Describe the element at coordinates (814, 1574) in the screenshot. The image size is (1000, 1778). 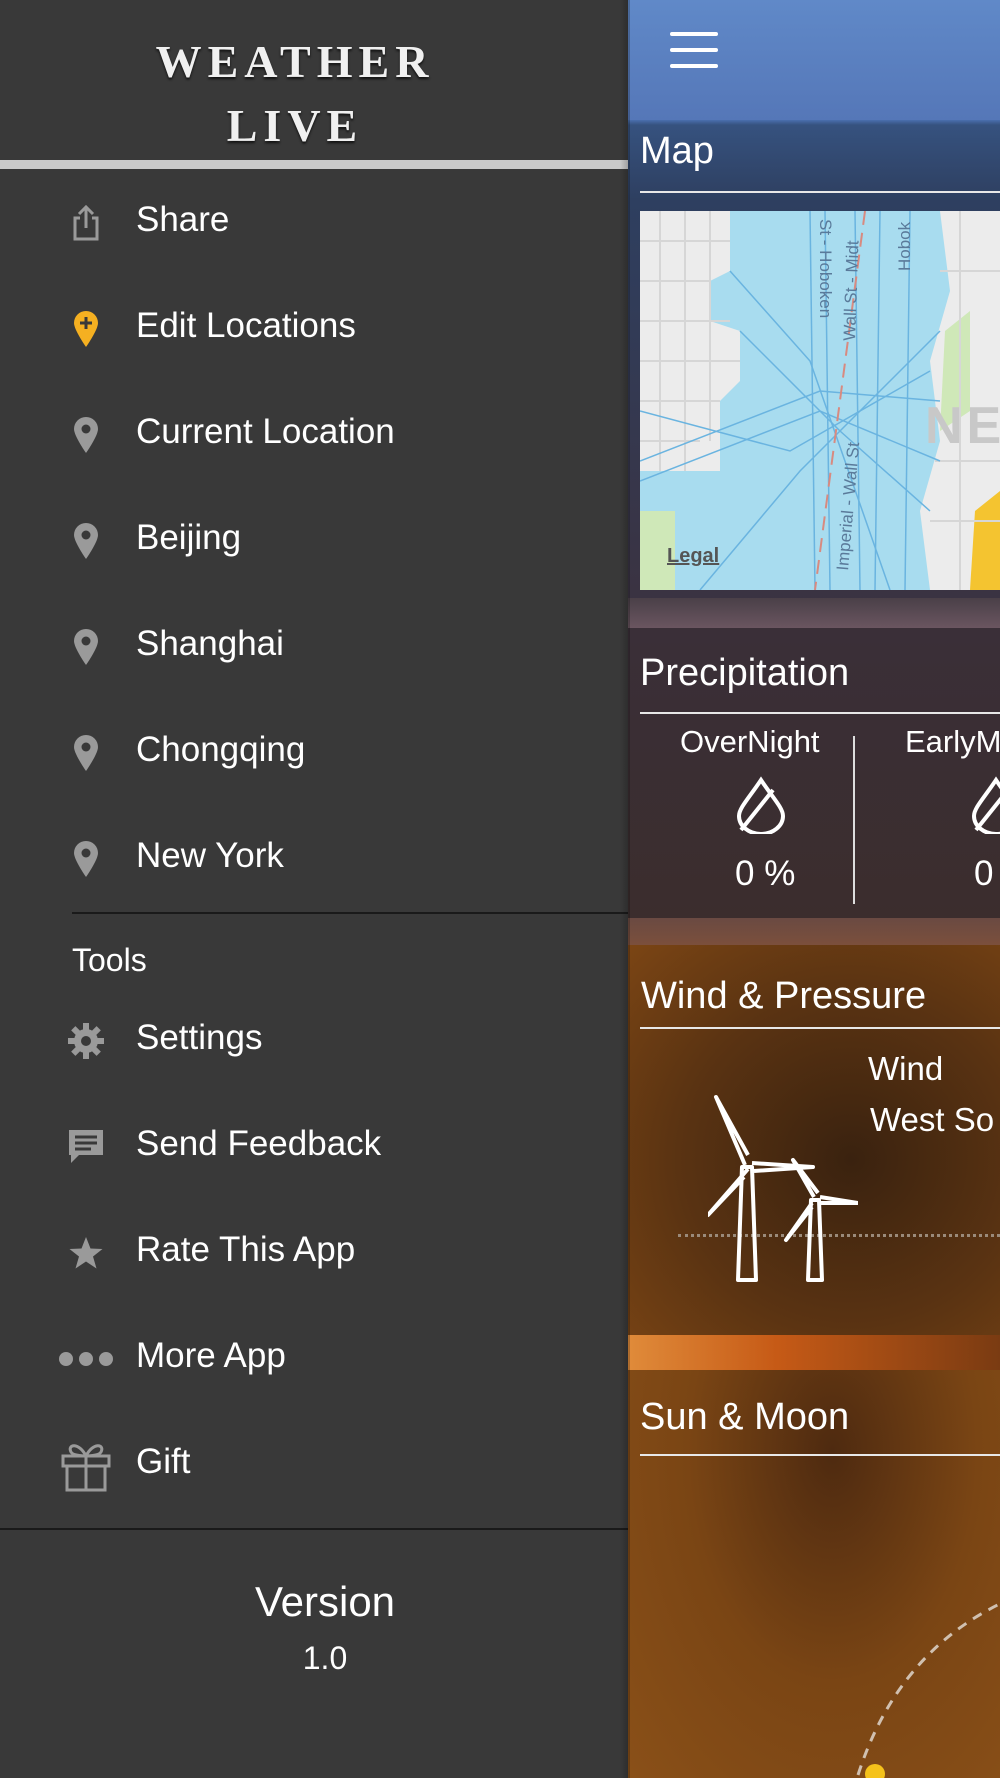
I see `sun-moon-section: Sun & Moon` at that location.